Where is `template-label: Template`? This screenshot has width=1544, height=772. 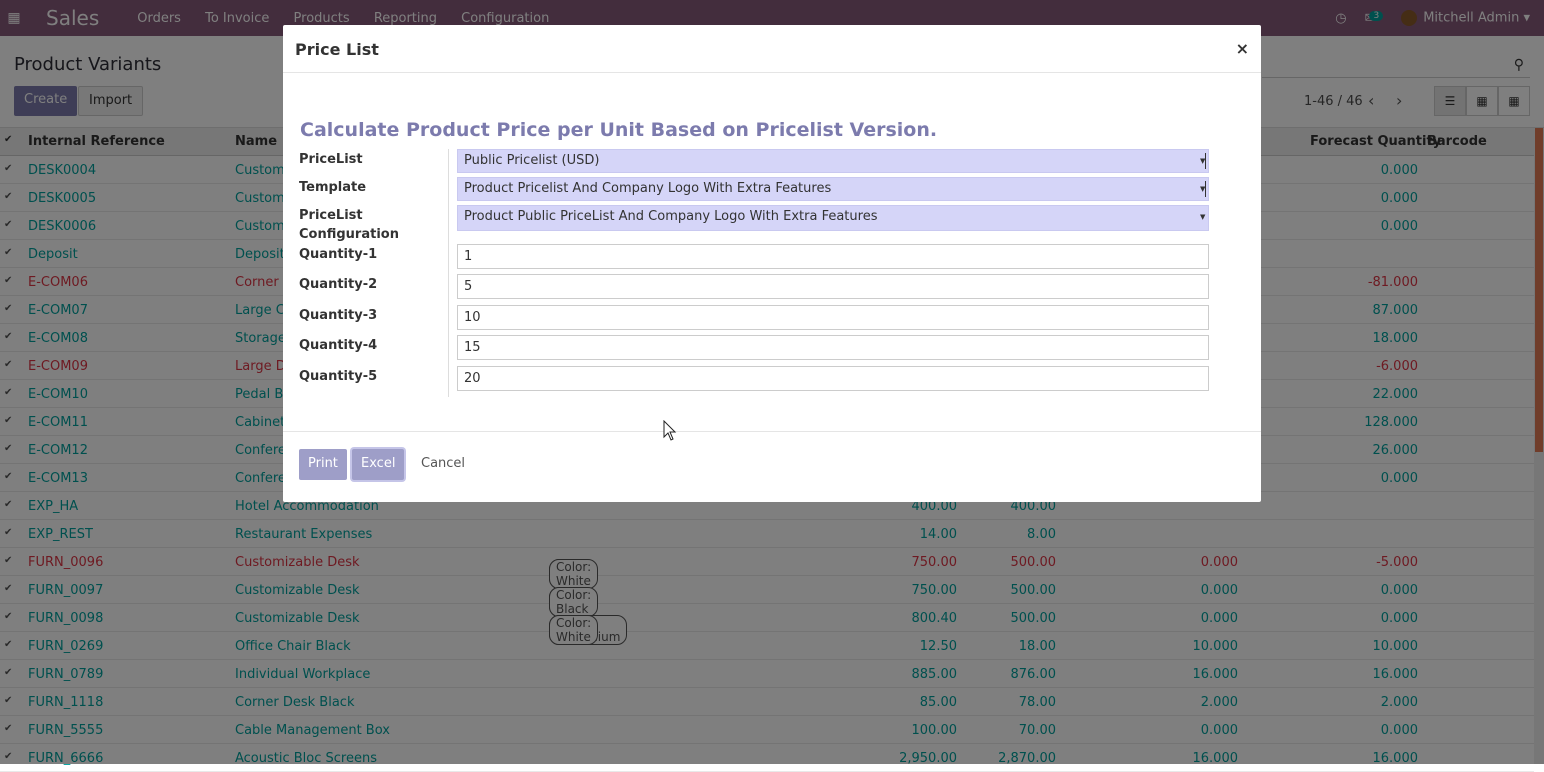
template-label: Template is located at coordinates (333, 187).